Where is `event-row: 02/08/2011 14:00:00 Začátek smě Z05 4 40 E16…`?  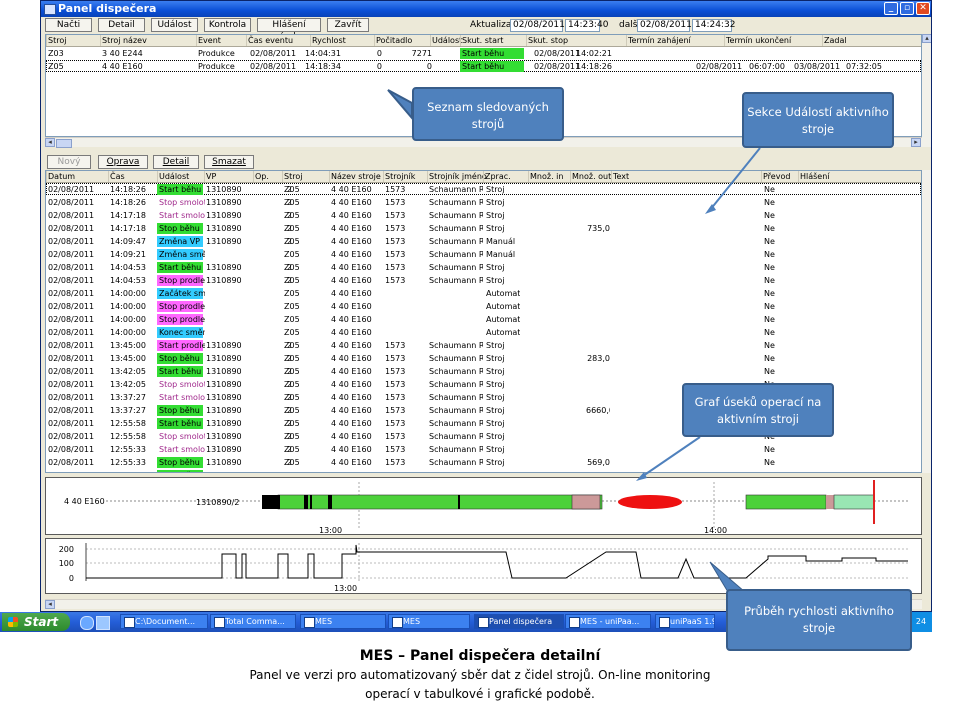 event-row: 02/08/2011 14:00:00 Začátek smě Z05 4 40 E16… is located at coordinates (483, 293).